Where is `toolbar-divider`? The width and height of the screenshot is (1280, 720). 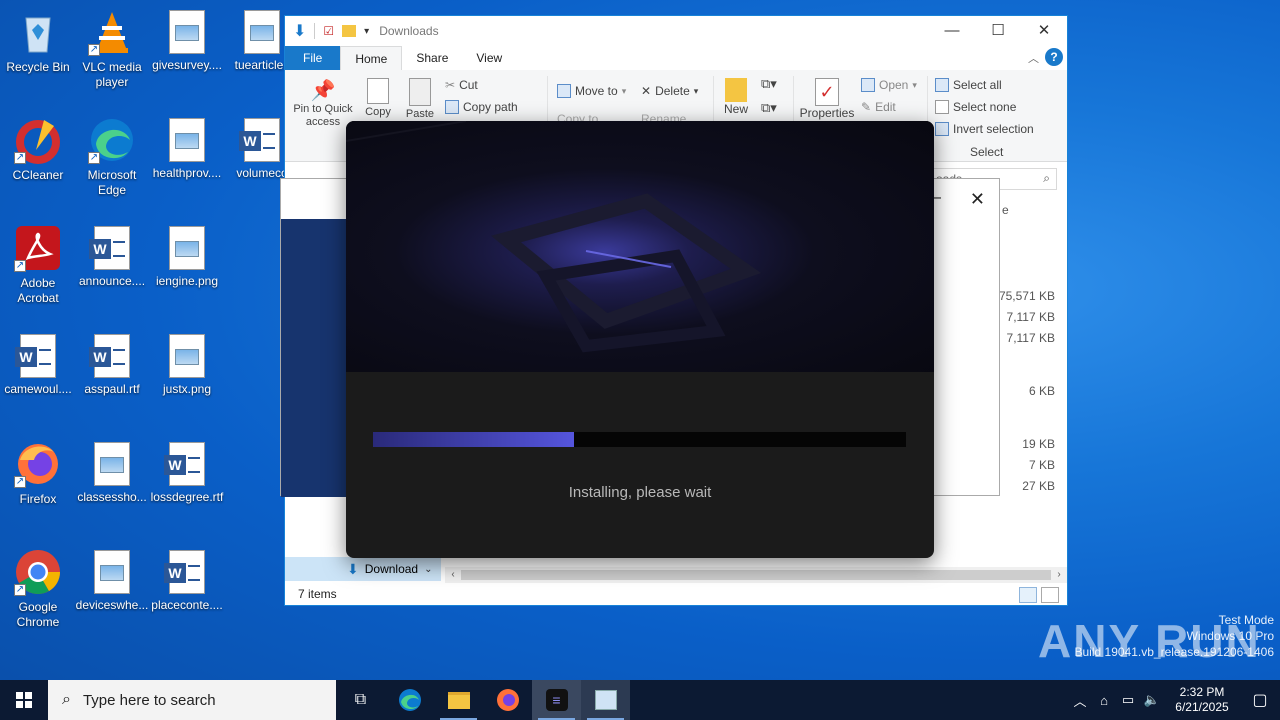 toolbar-divider is located at coordinates (315, 31).